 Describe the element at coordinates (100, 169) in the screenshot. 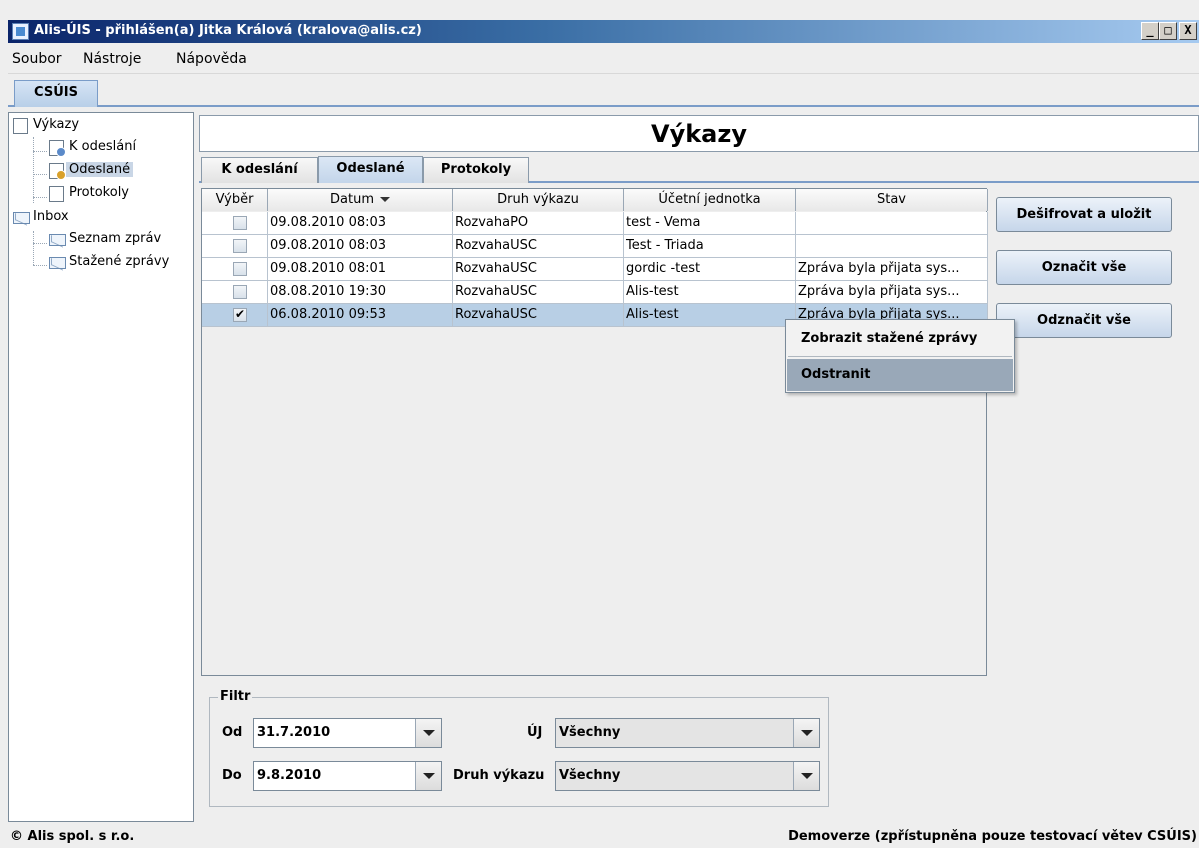

I see `tree-label: Odeslané` at that location.